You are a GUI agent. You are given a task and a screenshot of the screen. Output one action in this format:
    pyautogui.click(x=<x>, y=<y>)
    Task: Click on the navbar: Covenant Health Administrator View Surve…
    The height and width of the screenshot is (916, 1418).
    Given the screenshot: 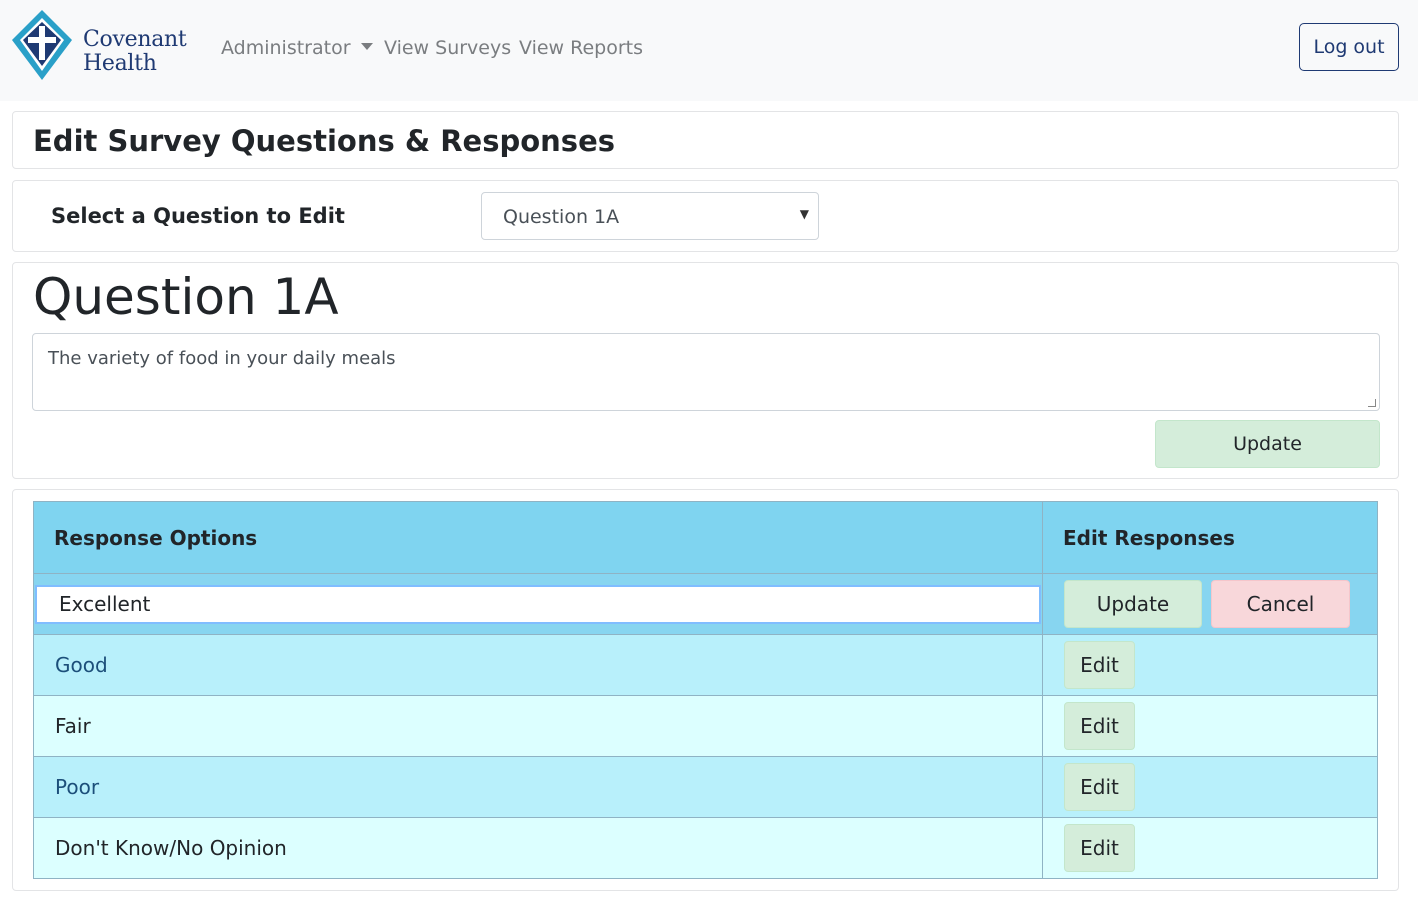 What is the action you would take?
    pyautogui.click(x=709, y=50)
    